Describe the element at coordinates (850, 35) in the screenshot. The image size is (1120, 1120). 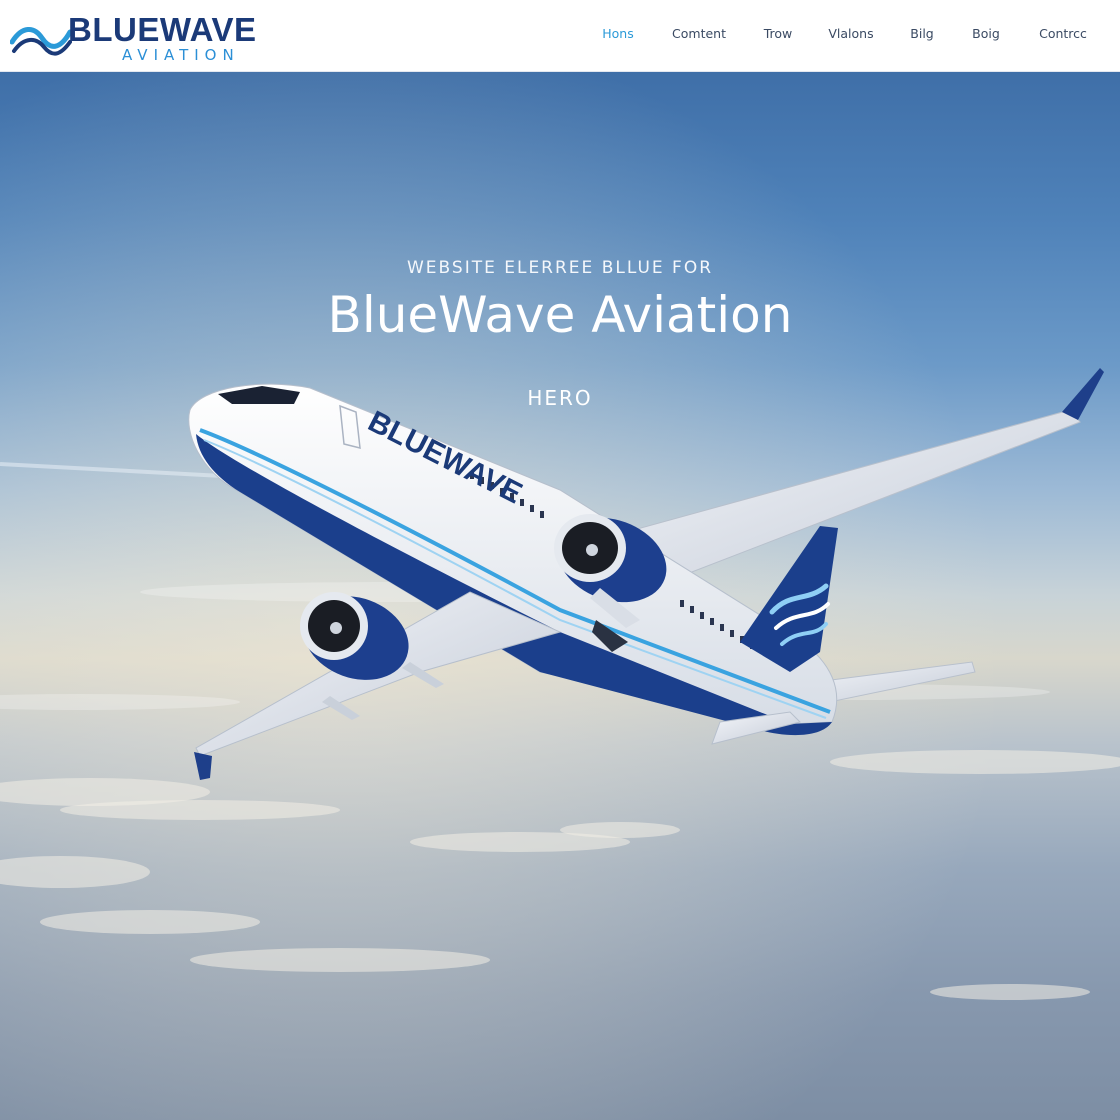
I see `nav-item-vlalons: Vlalons` at that location.